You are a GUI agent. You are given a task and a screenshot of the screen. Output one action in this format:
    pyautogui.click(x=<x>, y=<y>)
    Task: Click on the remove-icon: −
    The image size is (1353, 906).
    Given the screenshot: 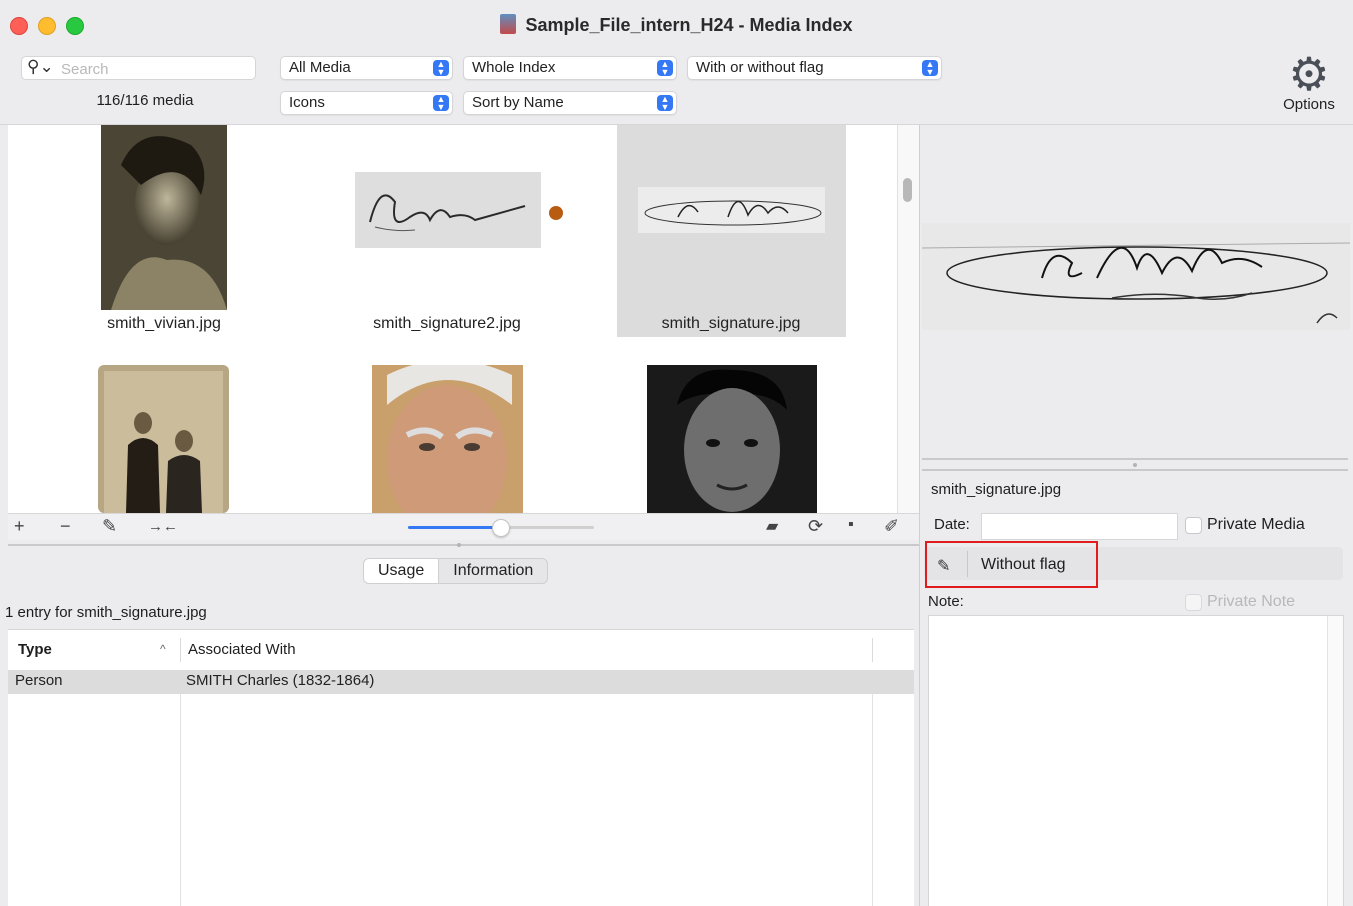 What is the action you would take?
    pyautogui.click(x=65, y=526)
    